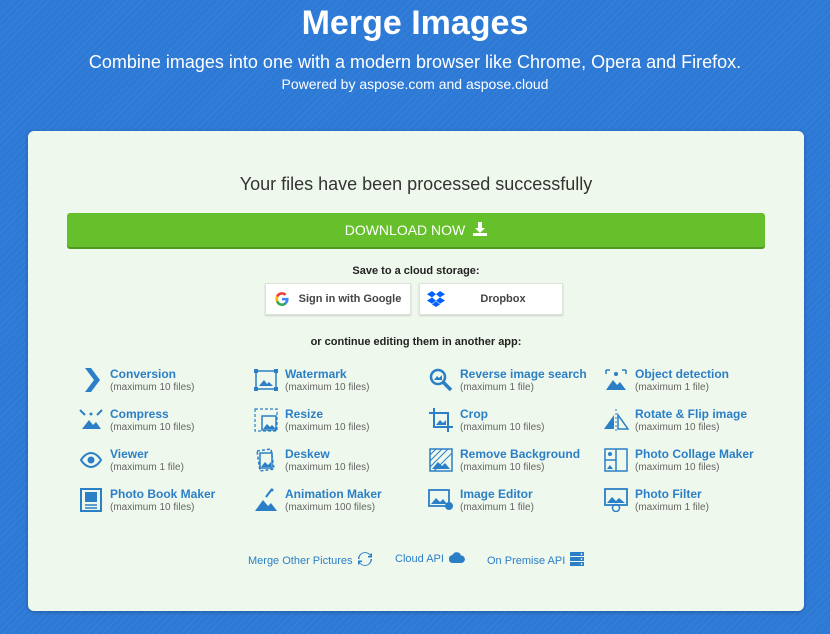  I want to click on google-signin-label: Sign in with Google, so click(350, 299).